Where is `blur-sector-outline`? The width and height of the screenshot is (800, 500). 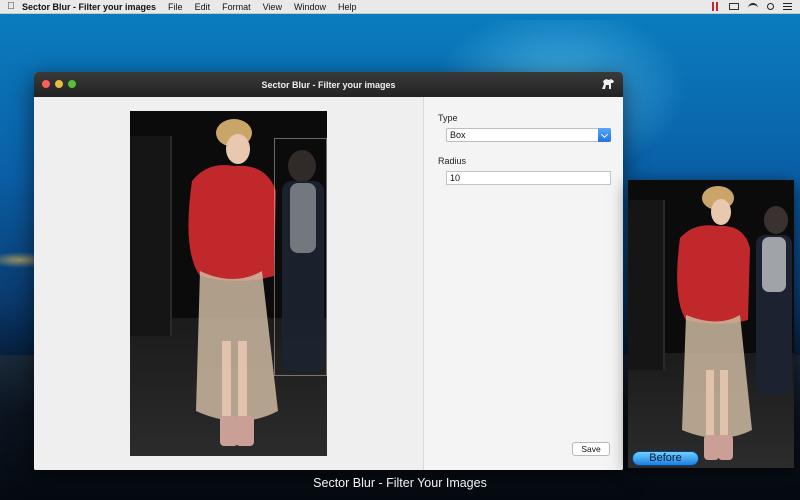 blur-sector-outline is located at coordinates (300, 257).